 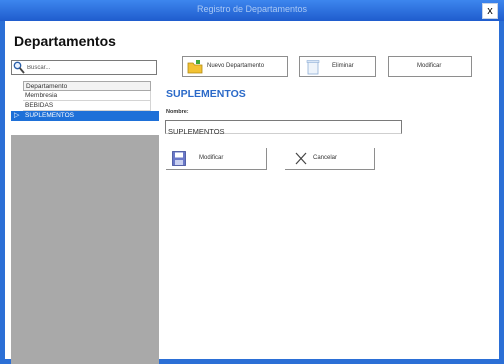 I want to click on list-item-label: SUPLEMENTOS, so click(x=87, y=116).